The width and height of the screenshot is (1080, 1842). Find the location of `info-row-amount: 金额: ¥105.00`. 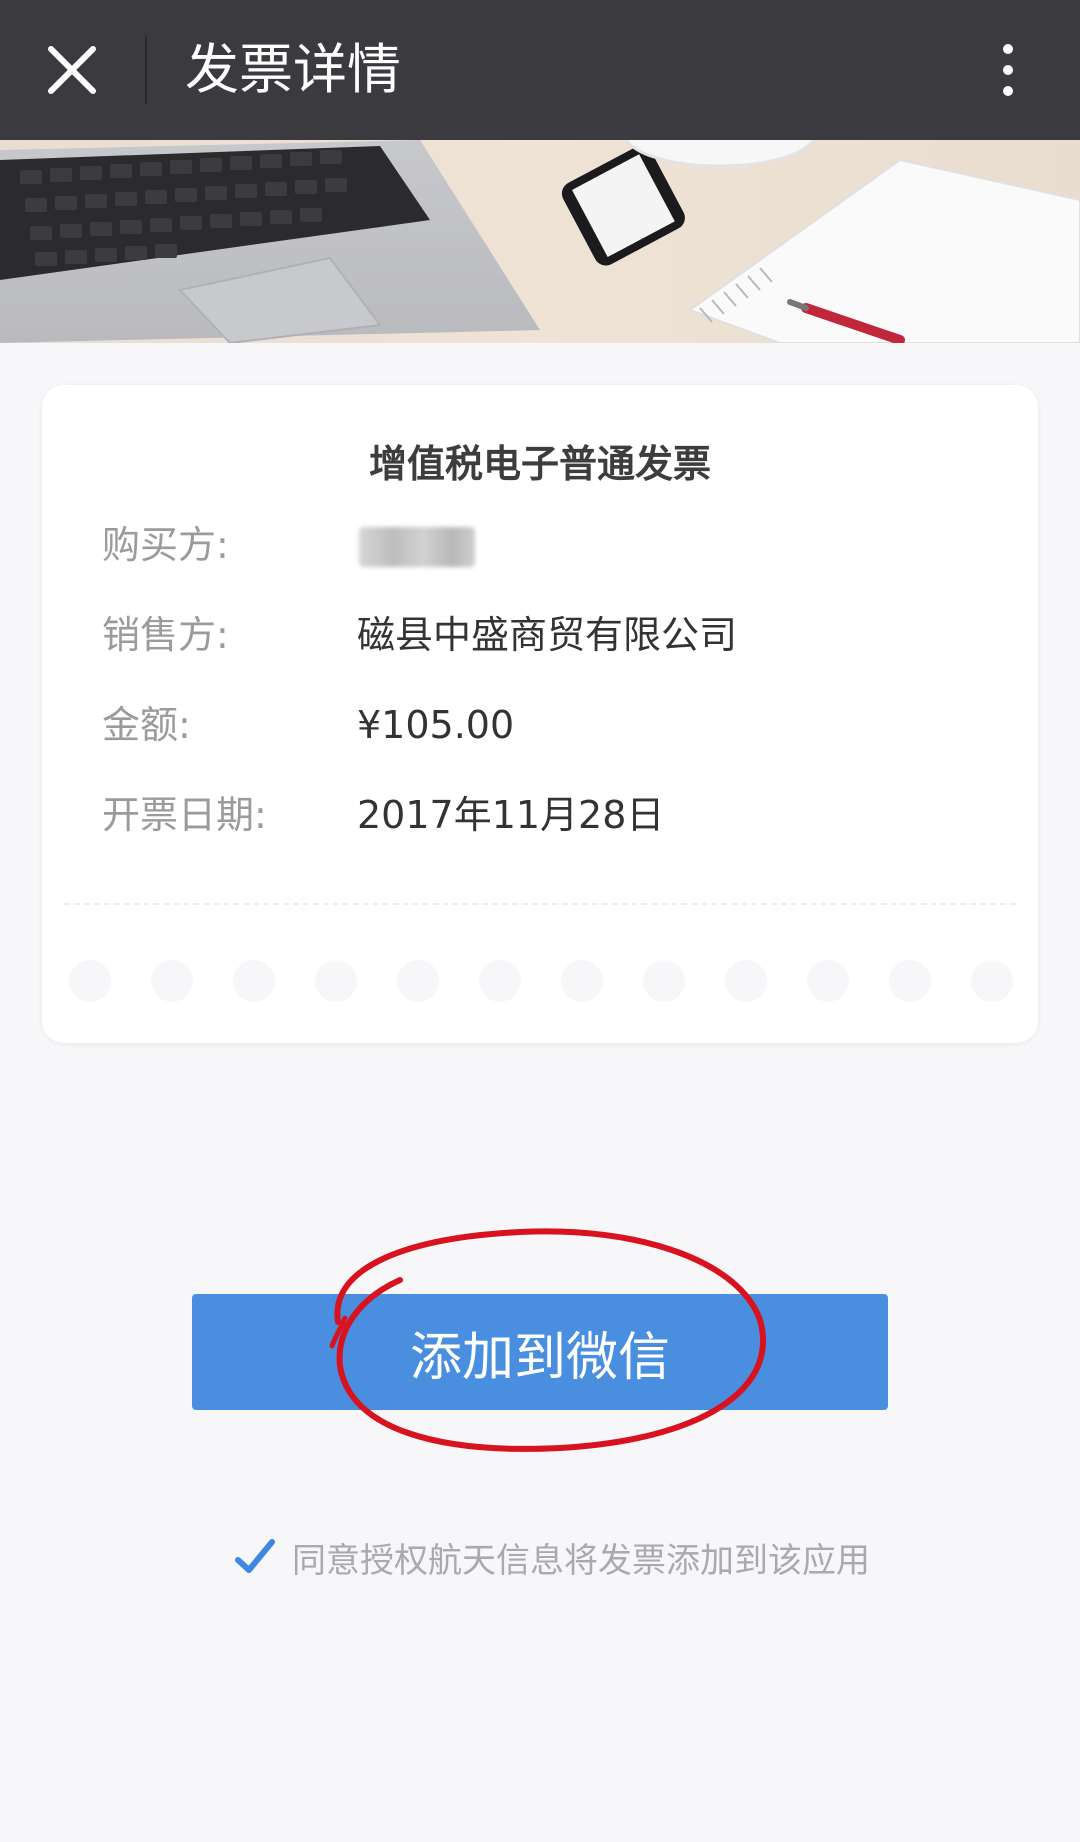

info-row-amount: 金额: ¥105.00 is located at coordinates (540, 725).